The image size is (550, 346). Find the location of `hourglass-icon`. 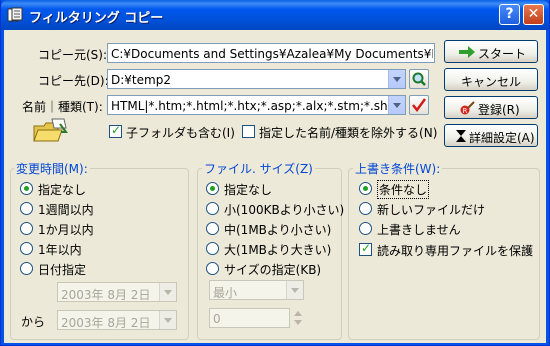

hourglass-icon is located at coordinates (461, 136).